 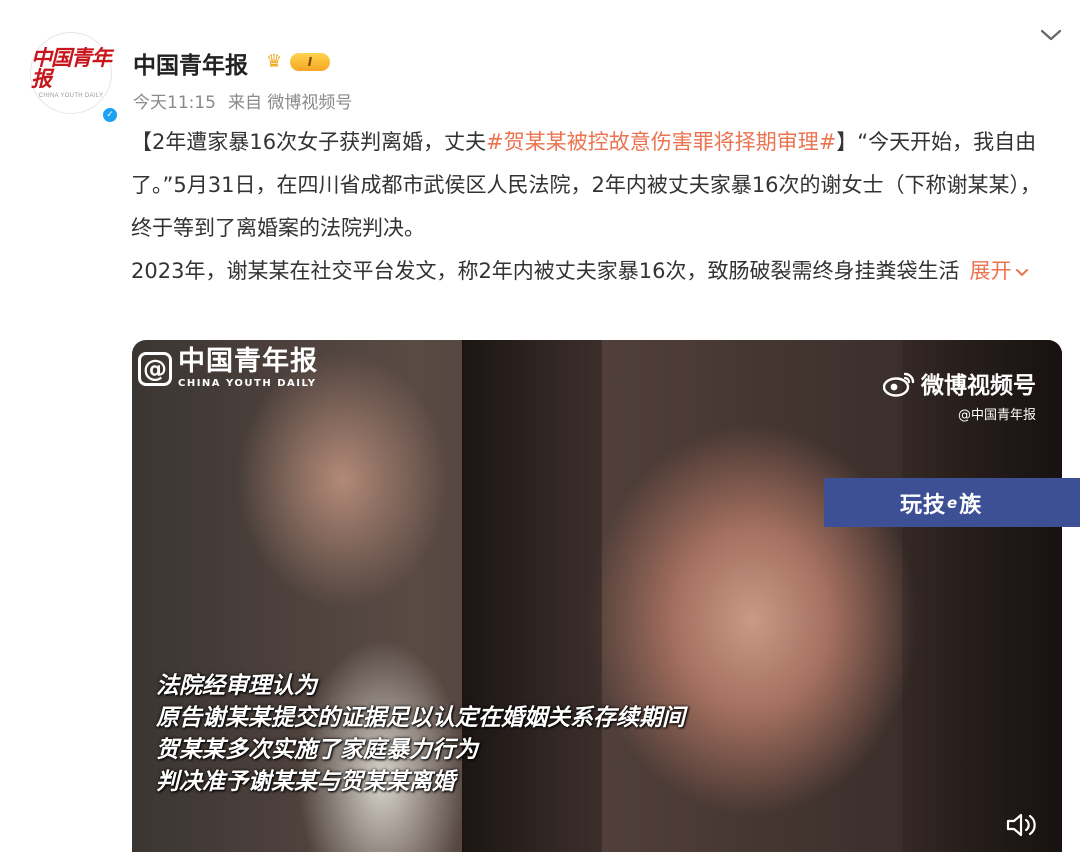 What do you see at coordinates (990, 271) in the screenshot?
I see `expand-label: 展开` at bounding box center [990, 271].